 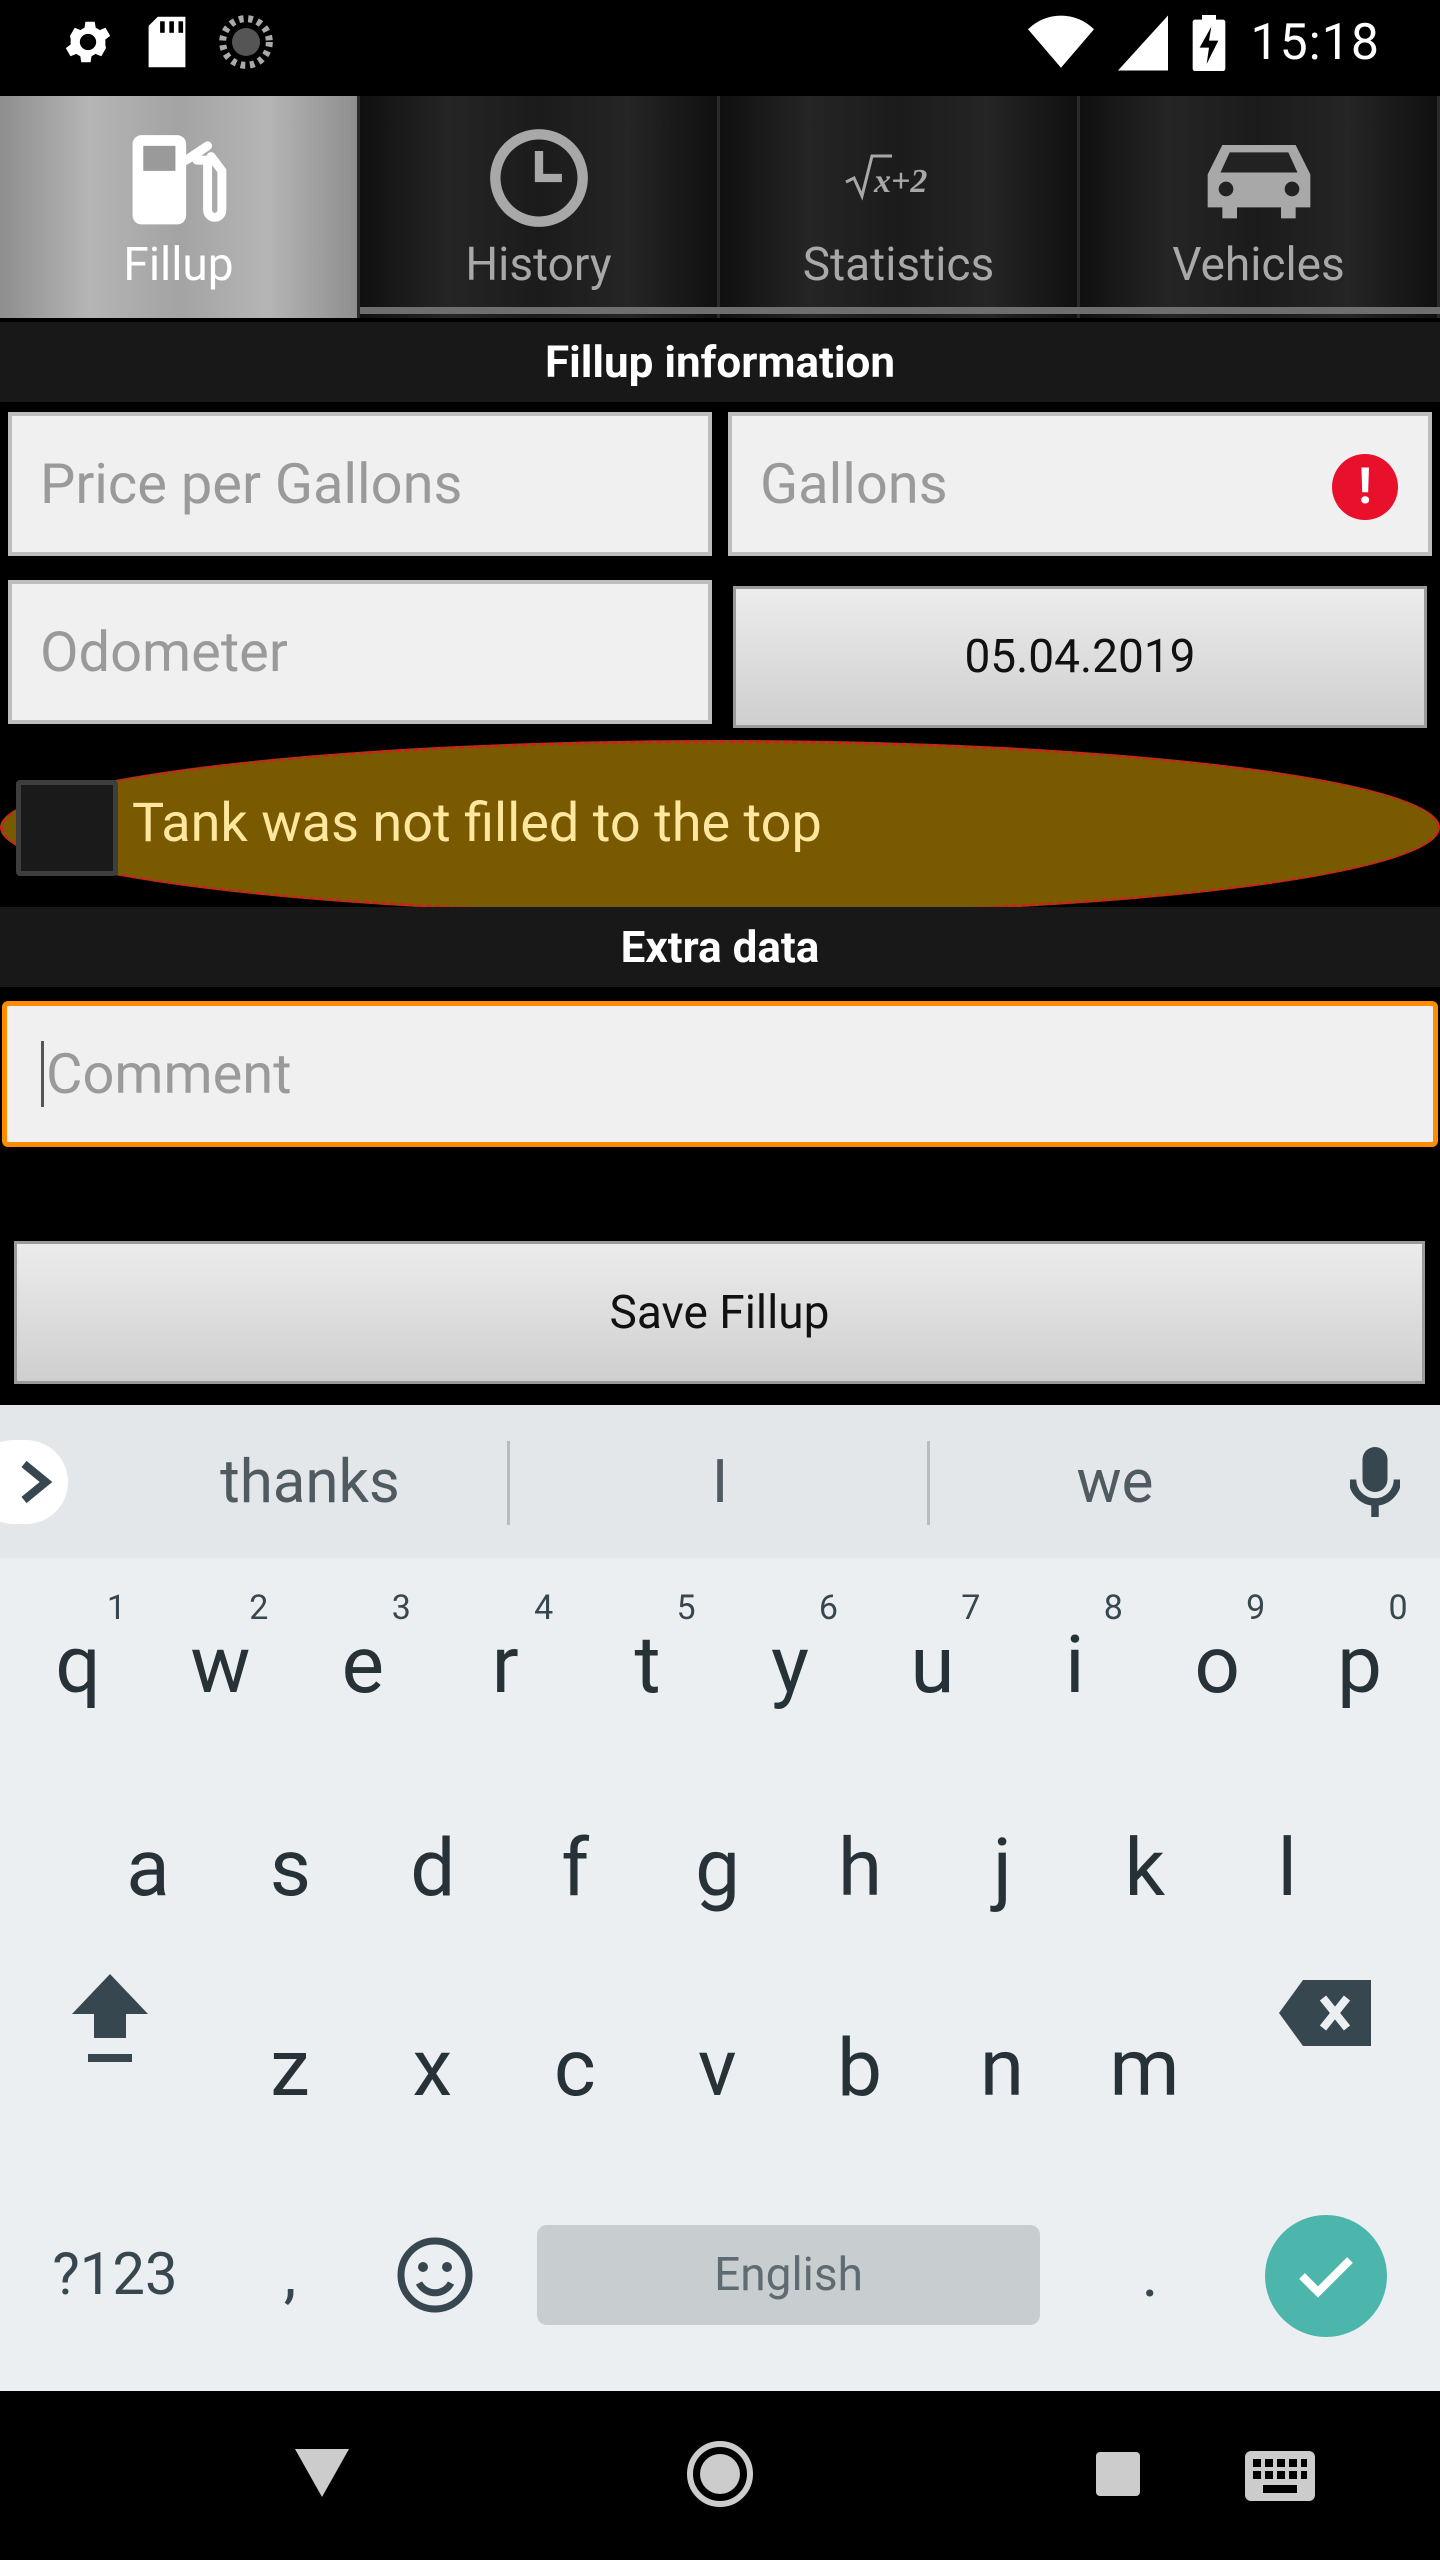 What do you see at coordinates (148, 1868) in the screenshot?
I see `key-a: a` at bounding box center [148, 1868].